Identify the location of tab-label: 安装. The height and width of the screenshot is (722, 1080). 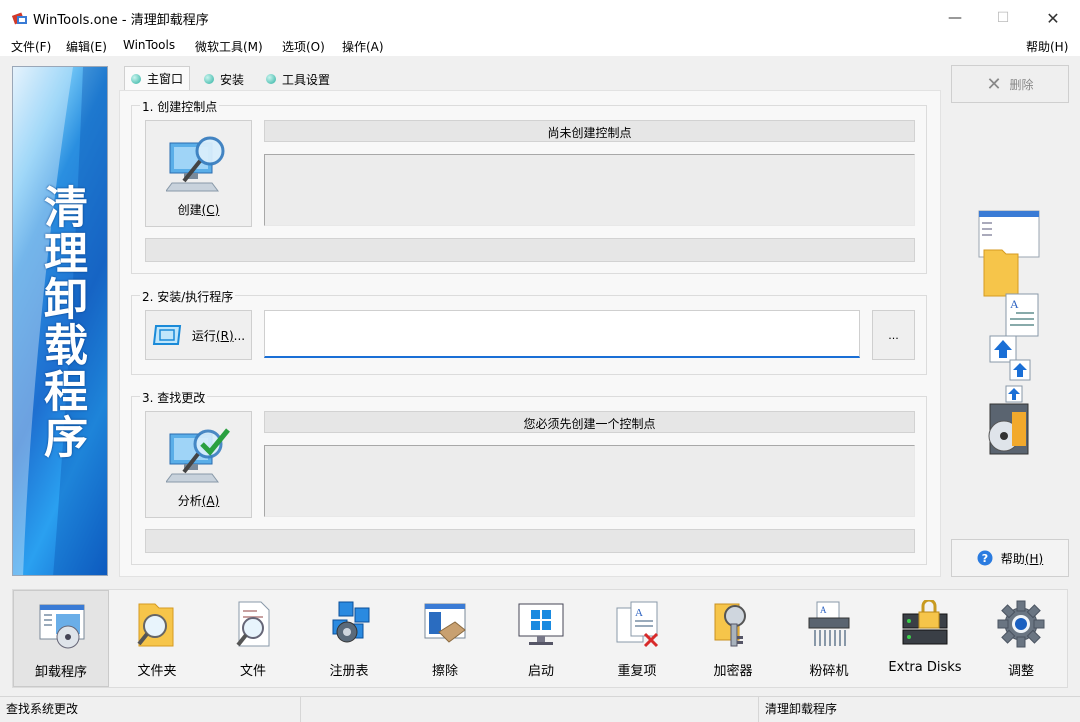
(232, 79).